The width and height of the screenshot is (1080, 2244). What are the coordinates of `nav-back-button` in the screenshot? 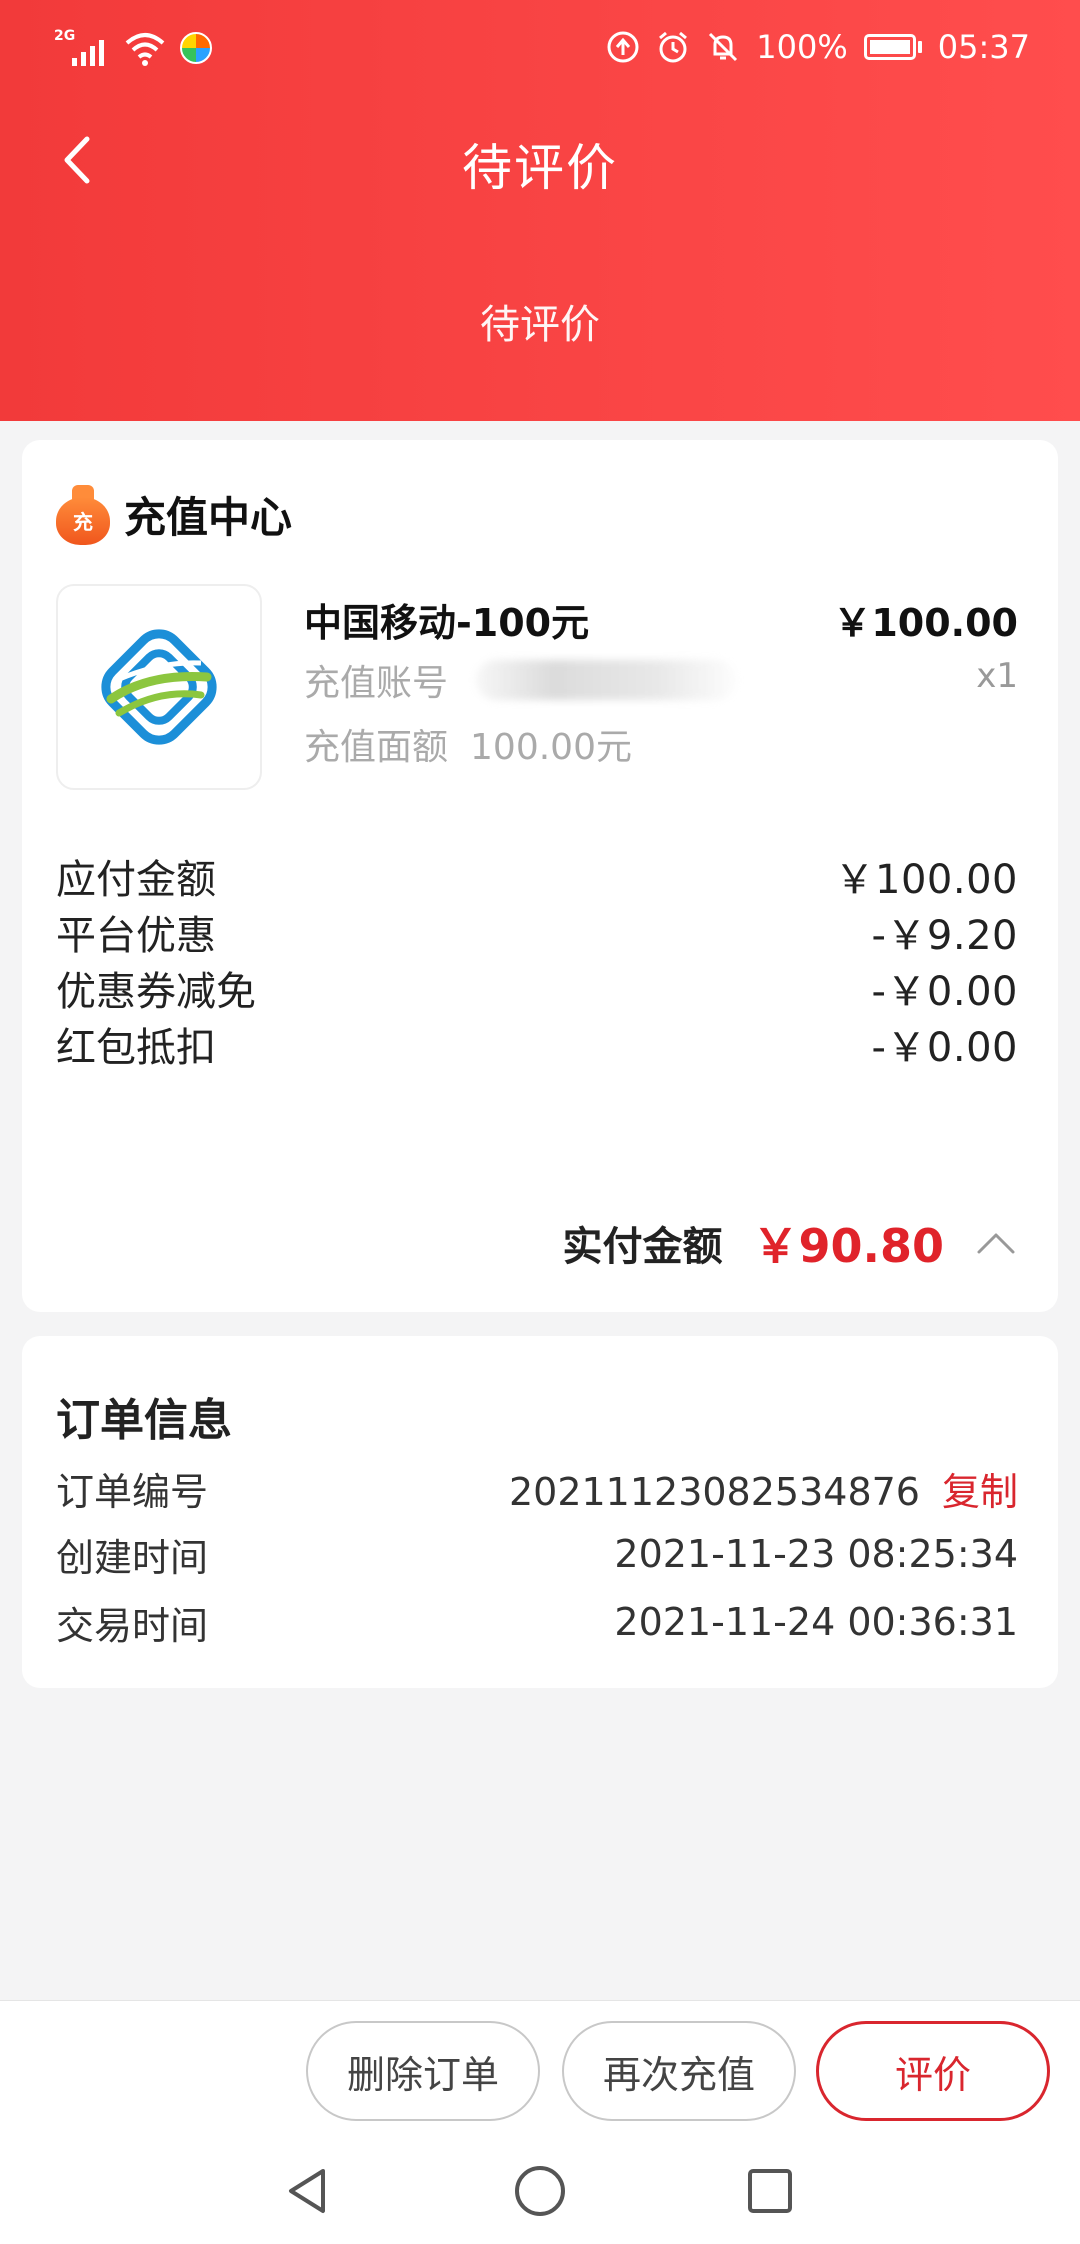 It's located at (308, 2191).